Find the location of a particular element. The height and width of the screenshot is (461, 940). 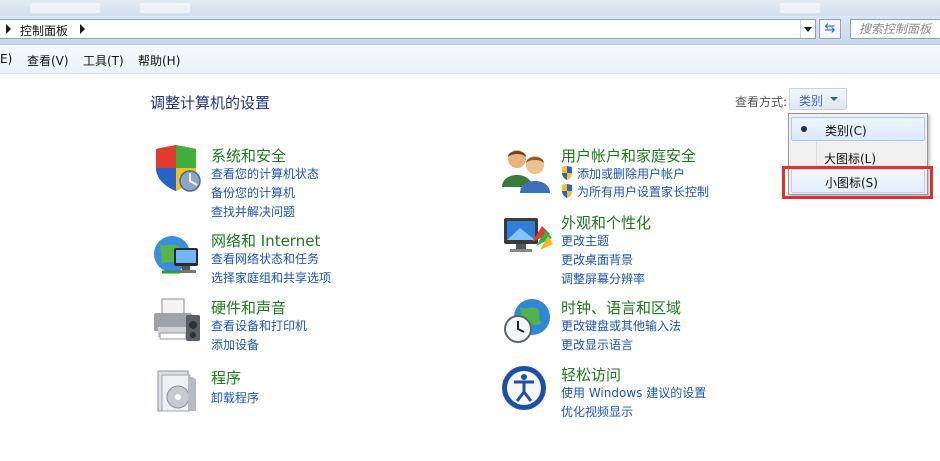

link-add-device: 添加设备 is located at coordinates (235, 344).